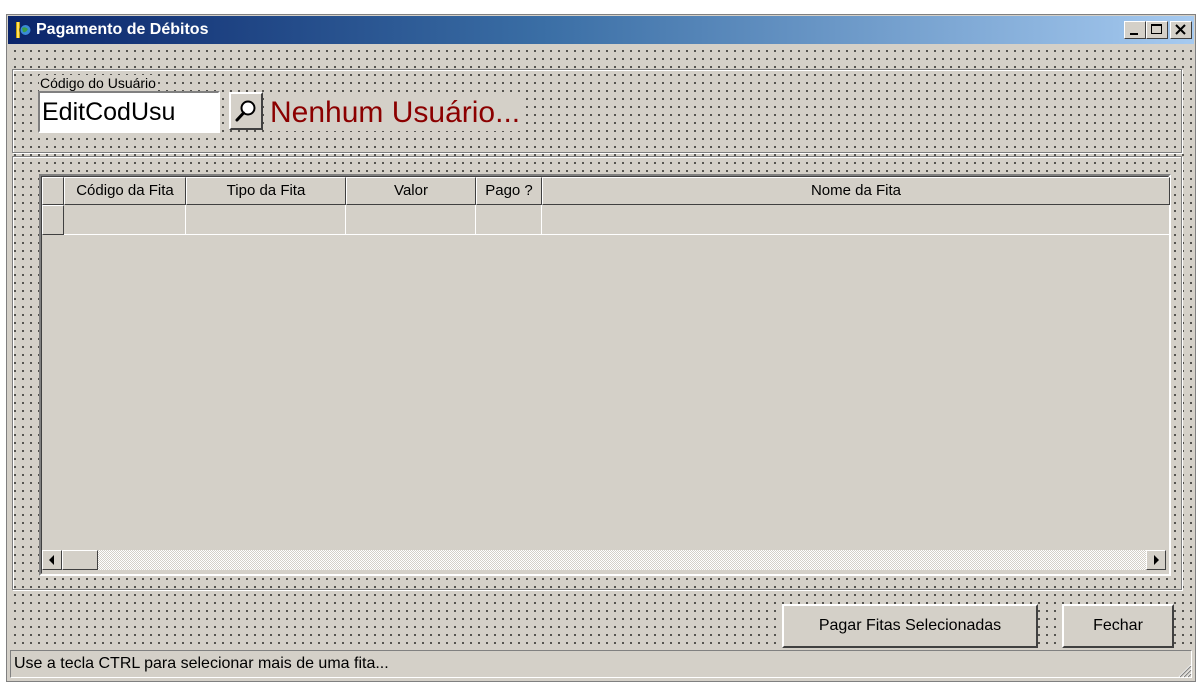 This screenshot has width=1202, height=684. I want to click on maximize-icon, so click(1156, 29).